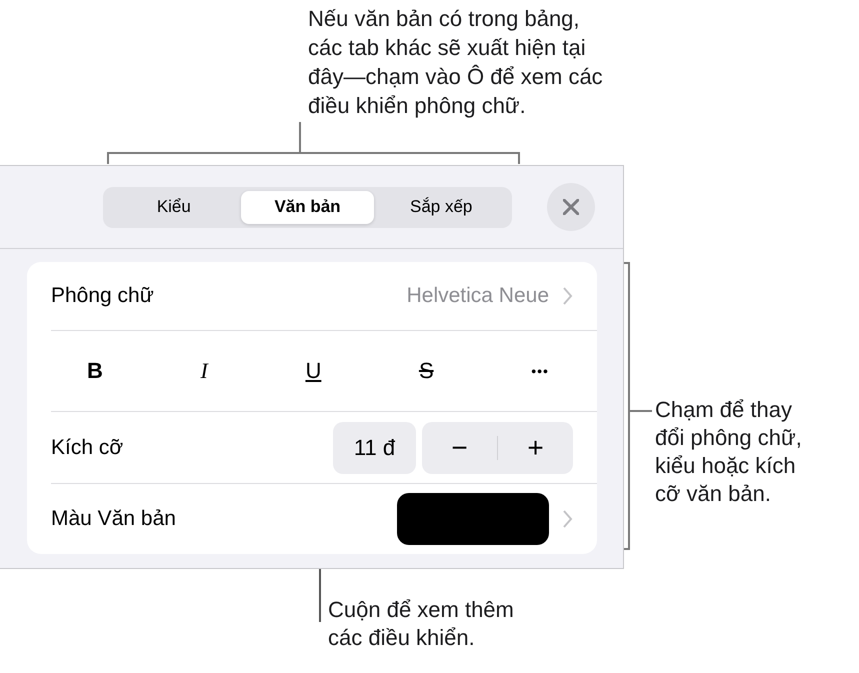 The height and width of the screenshot is (673, 859). Describe the element at coordinates (477, 296) in the screenshot. I see `row-value: Helvetica Neue` at that location.